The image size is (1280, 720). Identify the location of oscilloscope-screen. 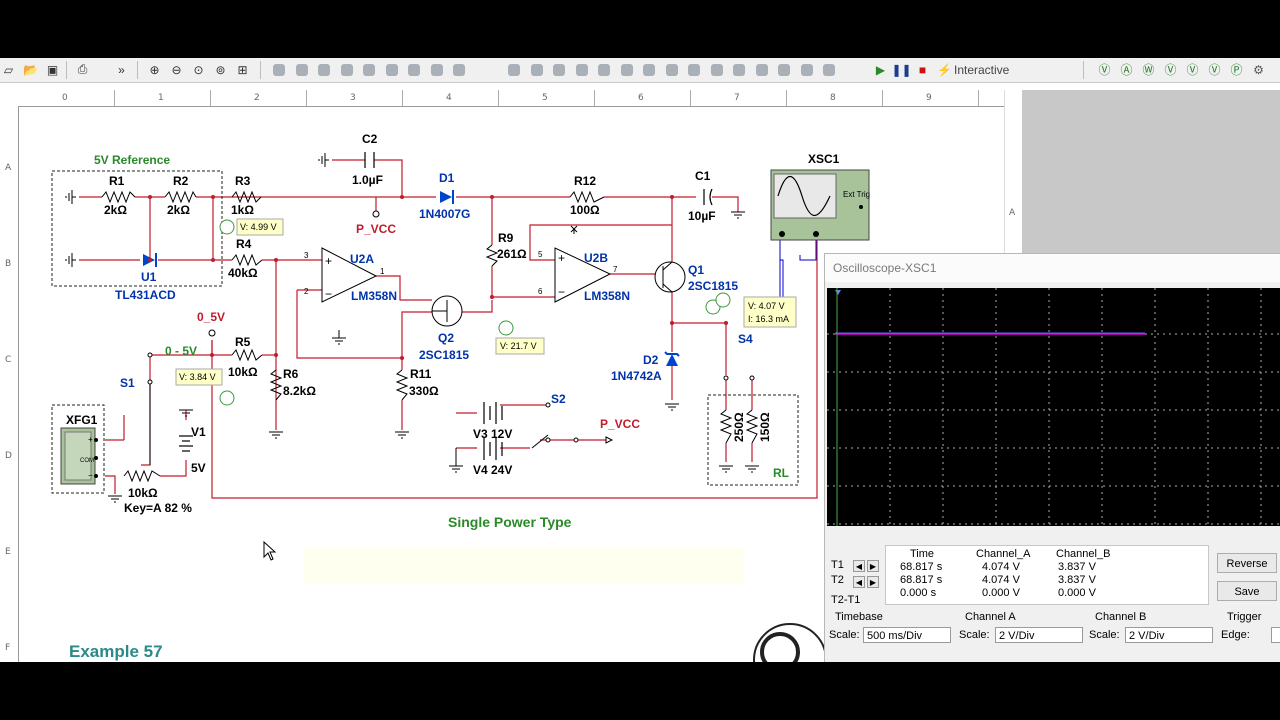
(1053, 407).